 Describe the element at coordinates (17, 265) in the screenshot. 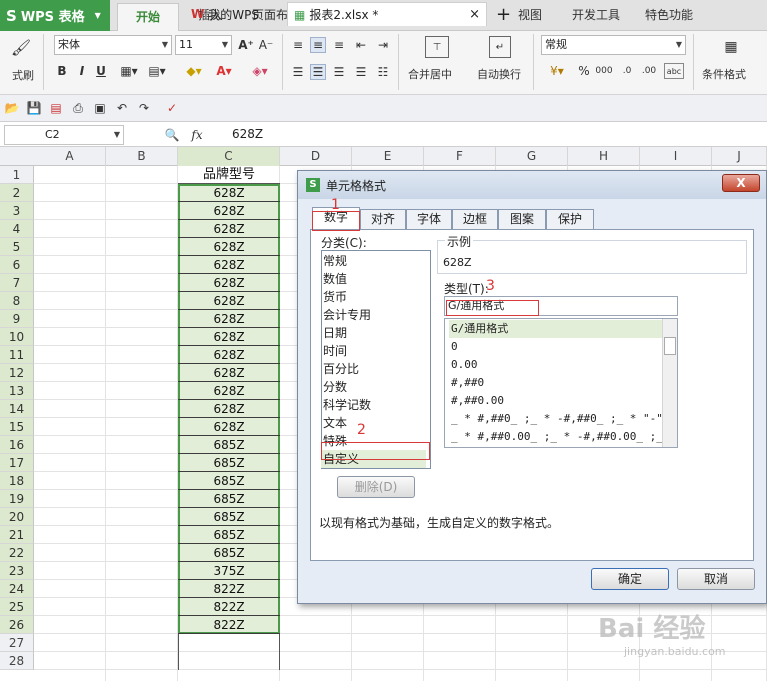

I see `row-header-6: 6` at that location.